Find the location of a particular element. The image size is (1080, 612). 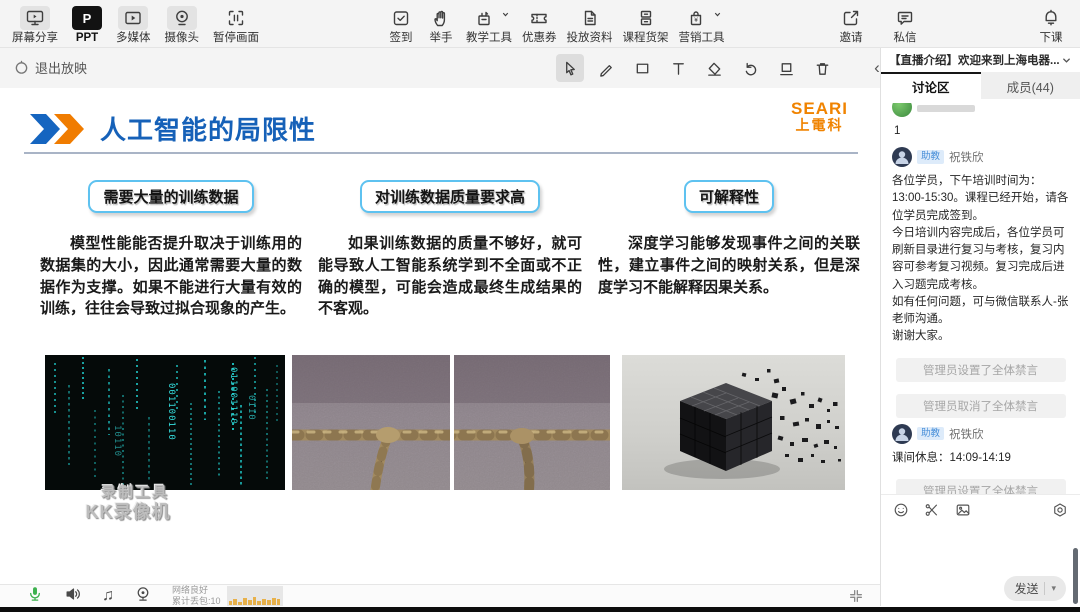

chat-message-header: 助教 祝铁欣 is located at coordinates (980, 433).